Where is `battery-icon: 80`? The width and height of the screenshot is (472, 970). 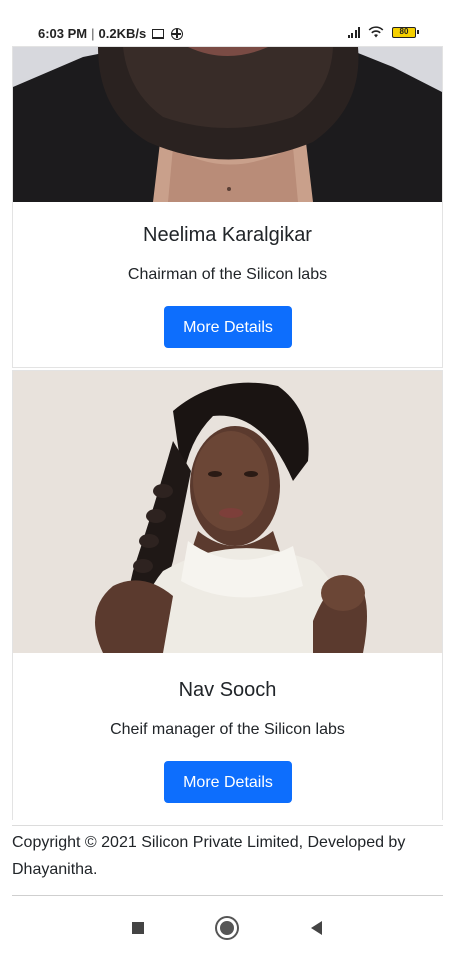 battery-icon: 80 is located at coordinates (405, 32).